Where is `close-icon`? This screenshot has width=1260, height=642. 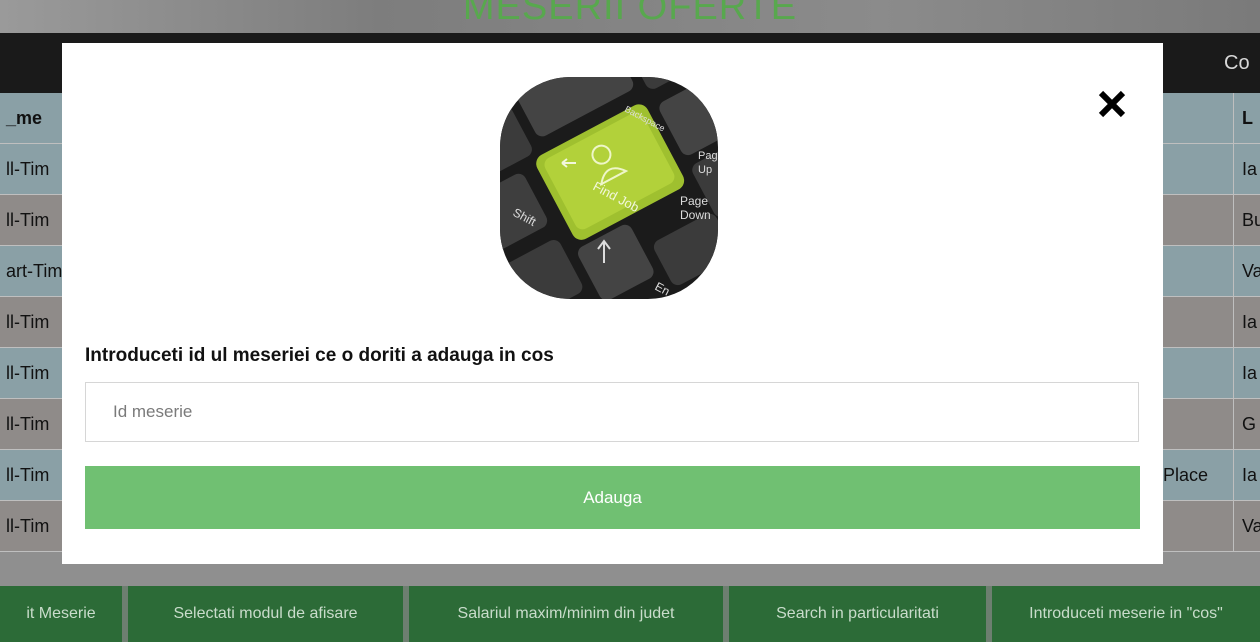 close-icon is located at coordinates (1112, 104).